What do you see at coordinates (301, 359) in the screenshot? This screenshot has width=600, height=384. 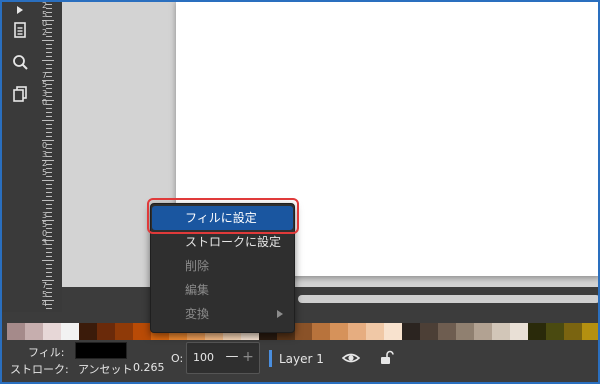 I see `current-layer: Layer 1` at bounding box center [301, 359].